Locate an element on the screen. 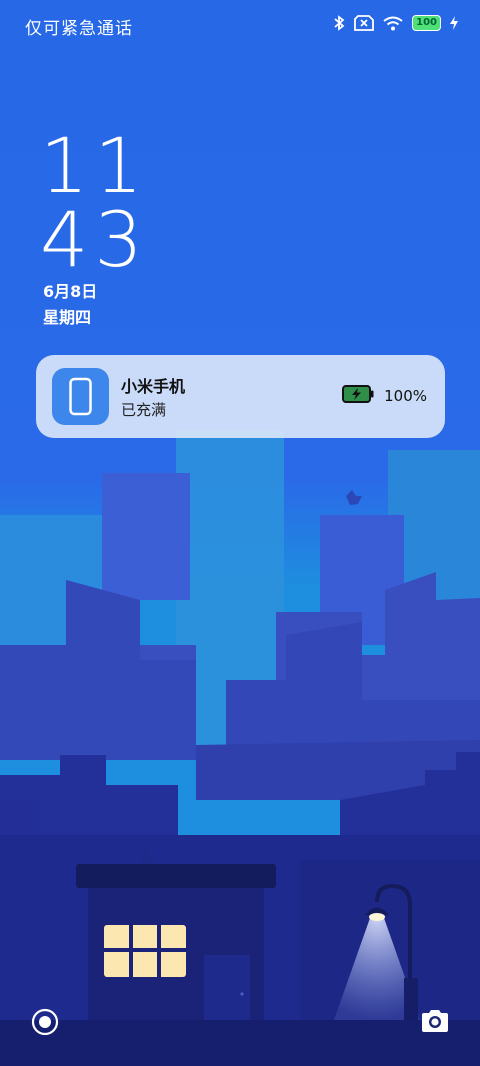  no-sim-icon is located at coordinates (364, 23).